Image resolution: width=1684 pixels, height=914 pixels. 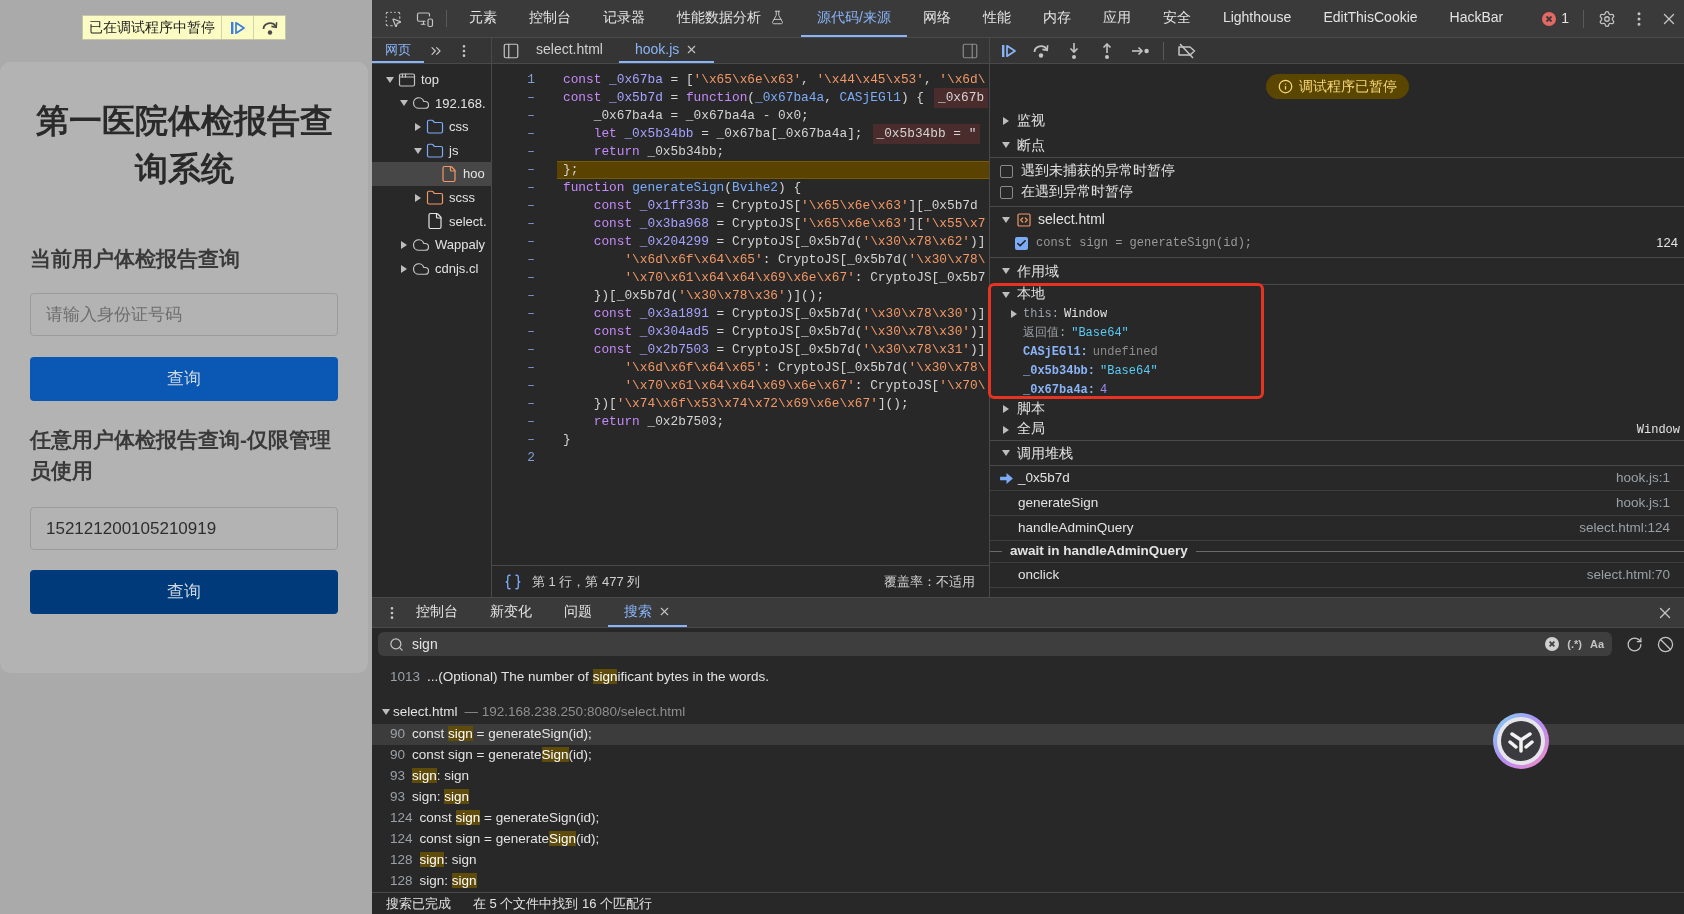 What do you see at coordinates (531, 224) in the screenshot?
I see `line-number: –` at bounding box center [531, 224].